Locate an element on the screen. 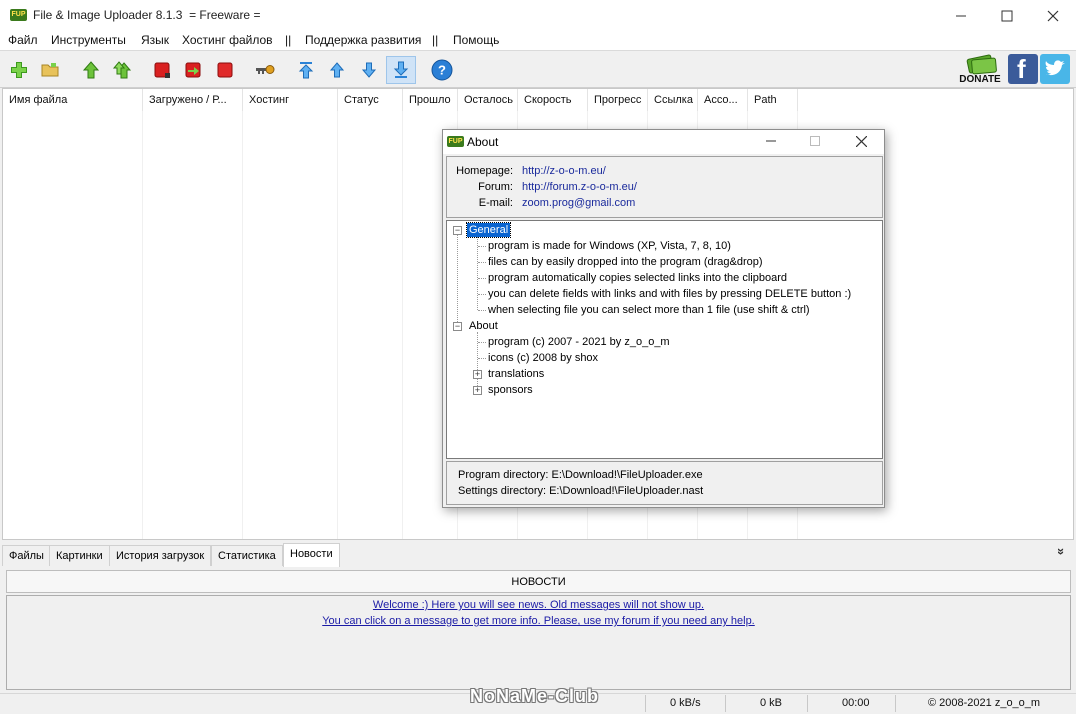 The height and width of the screenshot is (714, 1076). help-icon: ? is located at coordinates (442, 70).